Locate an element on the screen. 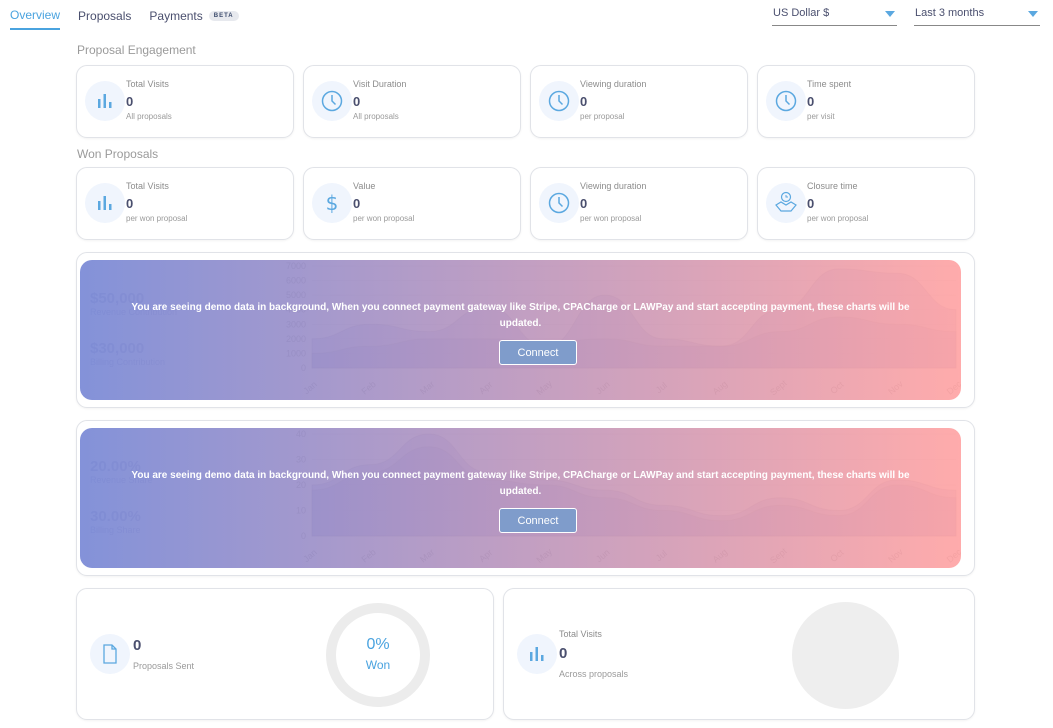 Image resolution: width=1053 pixels, height=728 pixels. tab-bar: Overview Proposals Payments BETA is located at coordinates (124, 15).